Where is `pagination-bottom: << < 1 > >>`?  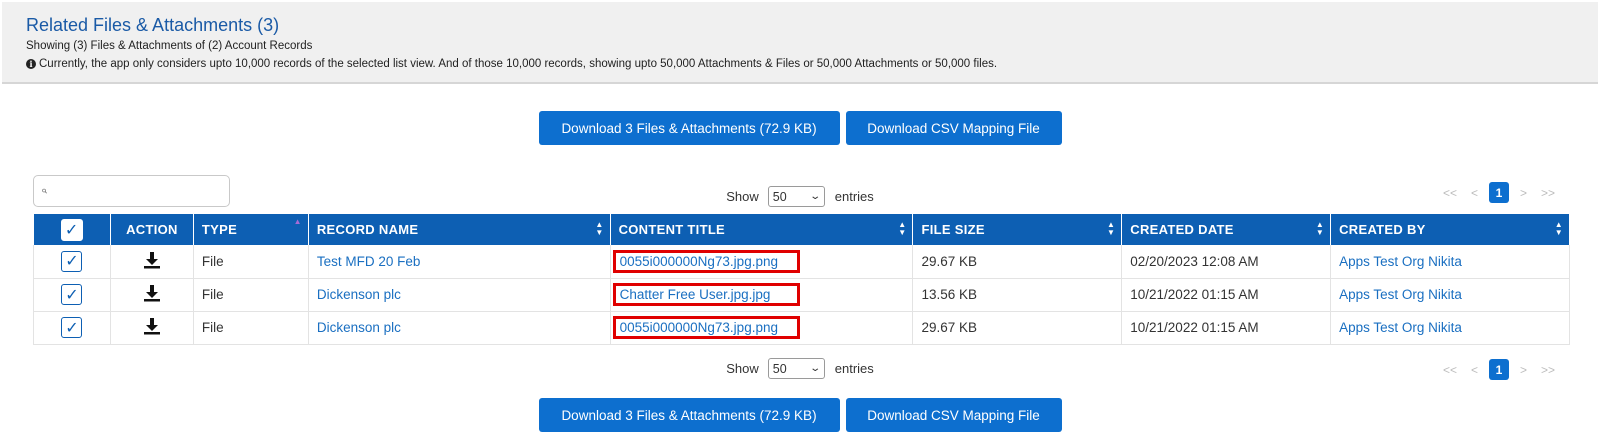 pagination-bottom: << < 1 > >> is located at coordinates (1499, 369).